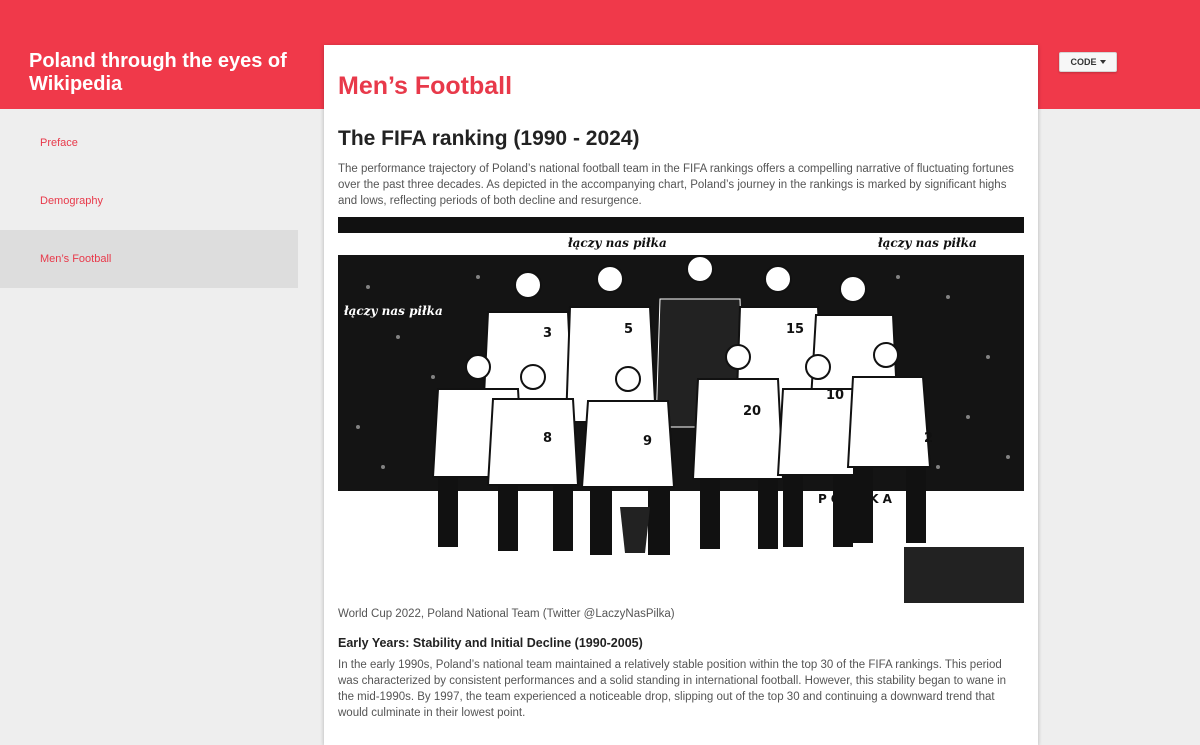 The width and height of the screenshot is (1200, 745). I want to click on side-ad-text: łączy nas piłka, so click(393, 311).